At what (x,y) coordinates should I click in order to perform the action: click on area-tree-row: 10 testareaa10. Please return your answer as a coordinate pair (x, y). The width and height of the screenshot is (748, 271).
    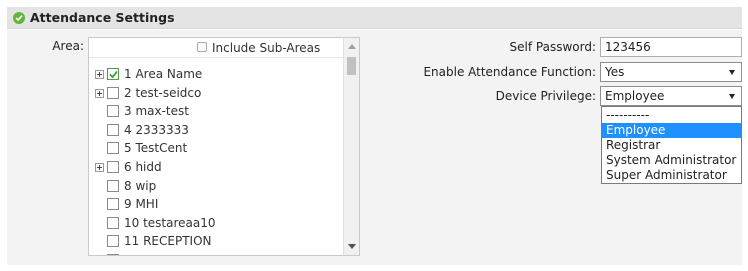
    Looking at the image, I should click on (214, 223).